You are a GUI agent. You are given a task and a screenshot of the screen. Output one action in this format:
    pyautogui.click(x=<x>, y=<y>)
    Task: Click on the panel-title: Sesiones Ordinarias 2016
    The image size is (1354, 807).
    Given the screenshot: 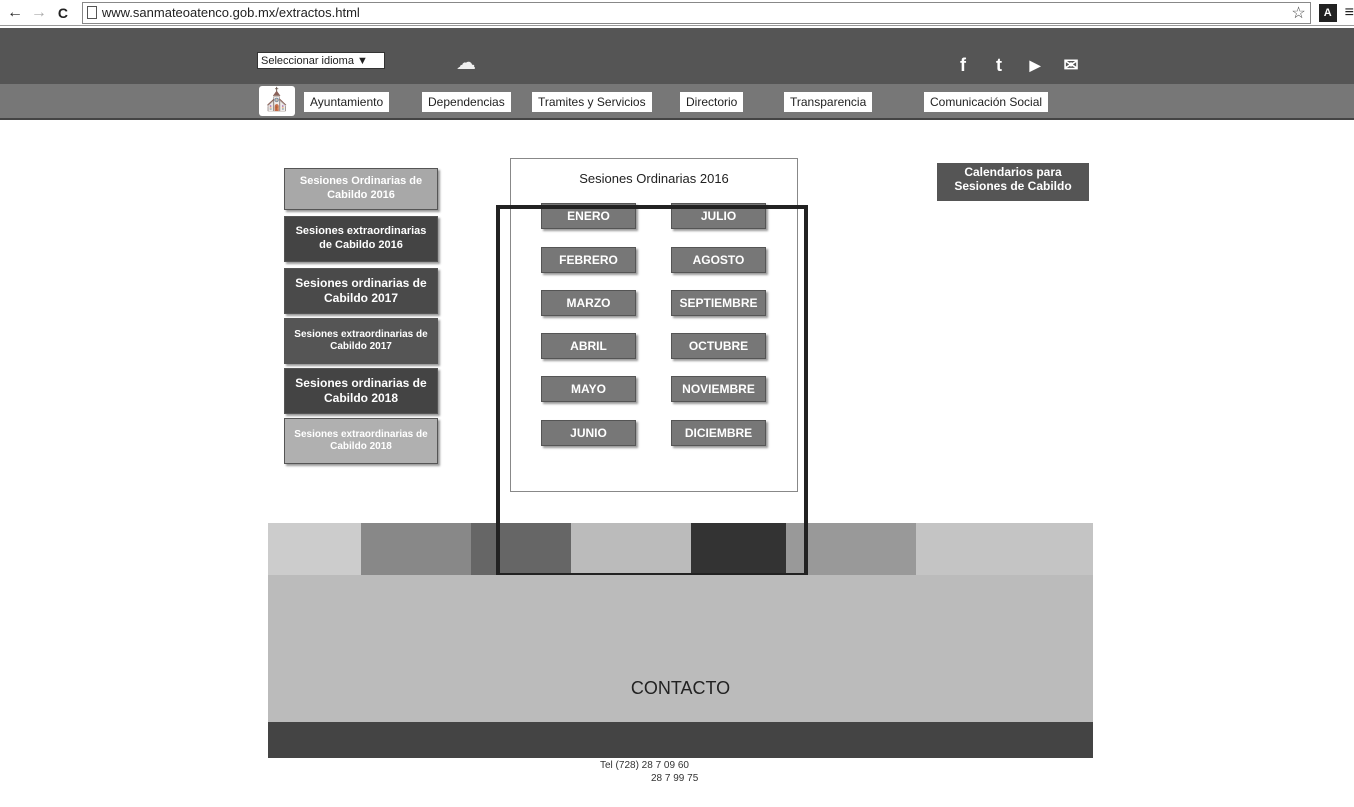 What is the action you would take?
    pyautogui.click(x=654, y=178)
    